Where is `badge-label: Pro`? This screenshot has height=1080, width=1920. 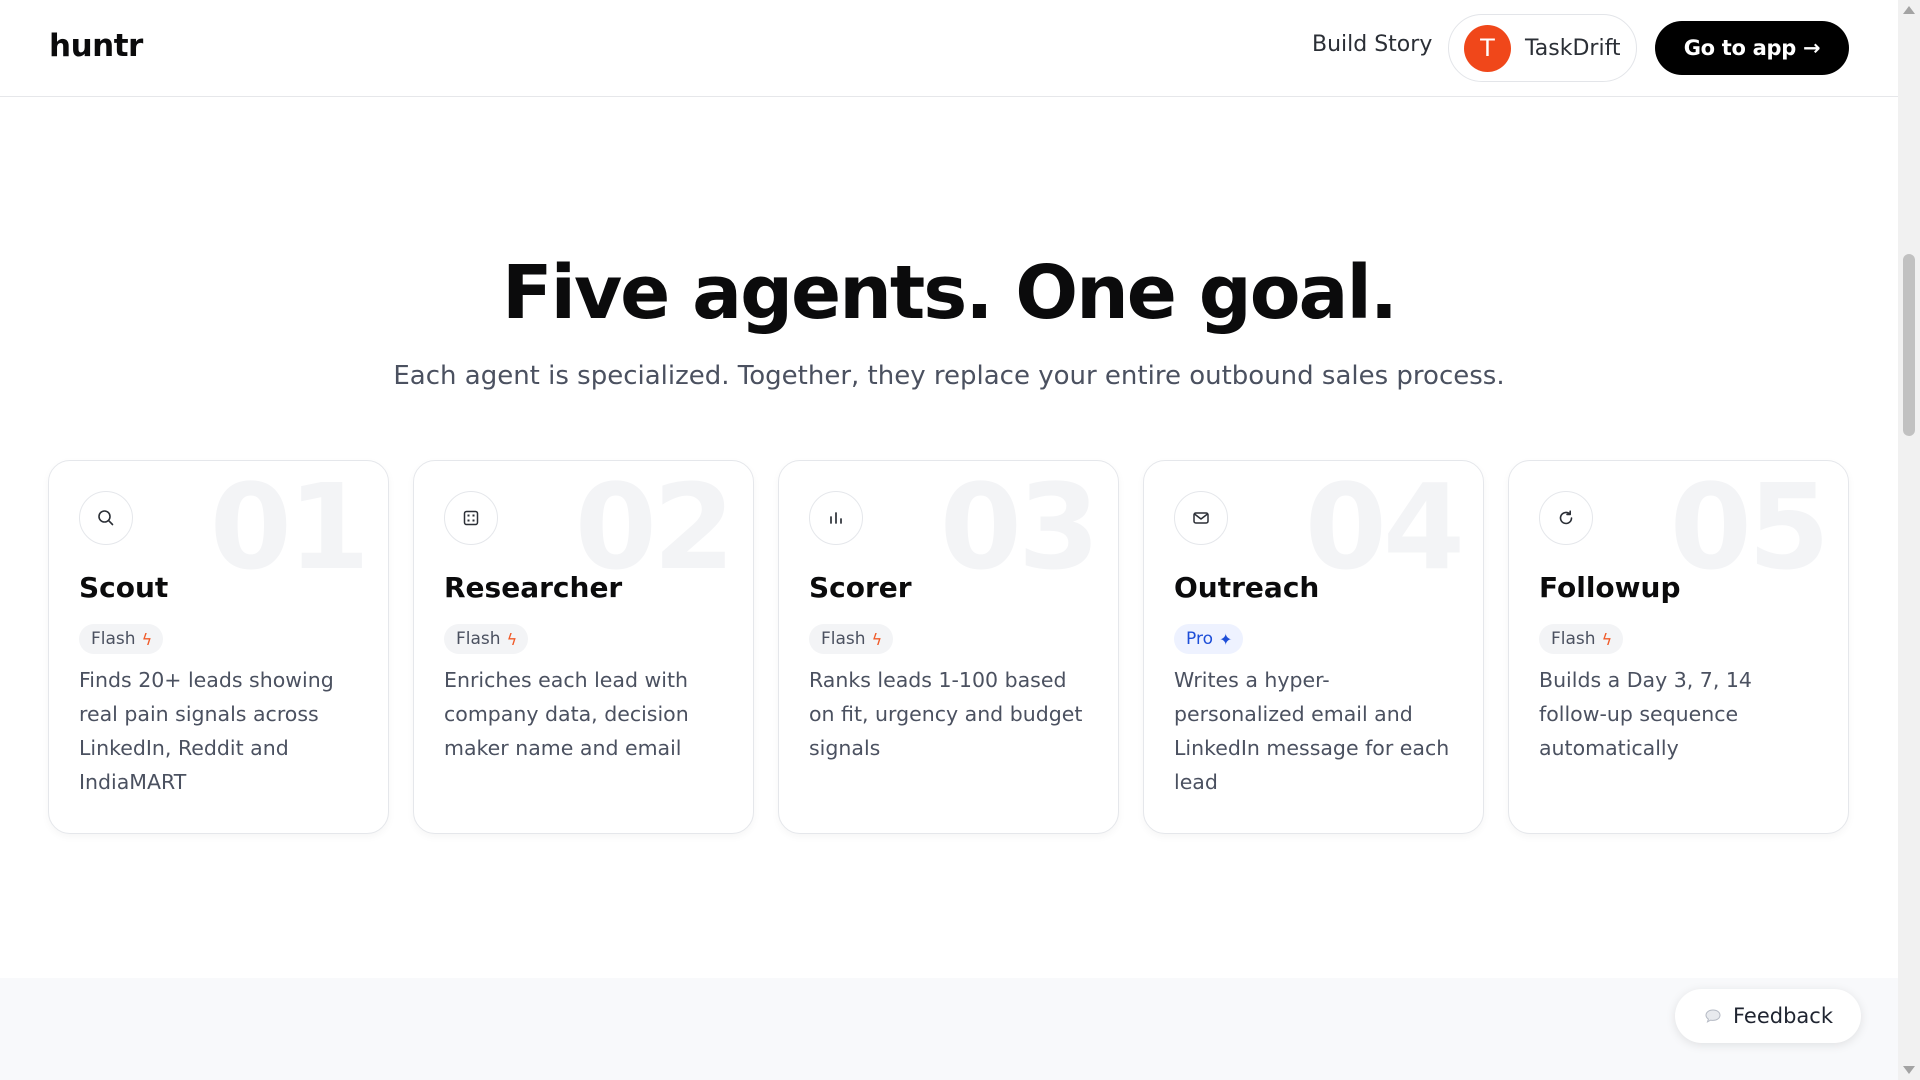 badge-label: Pro is located at coordinates (1199, 639).